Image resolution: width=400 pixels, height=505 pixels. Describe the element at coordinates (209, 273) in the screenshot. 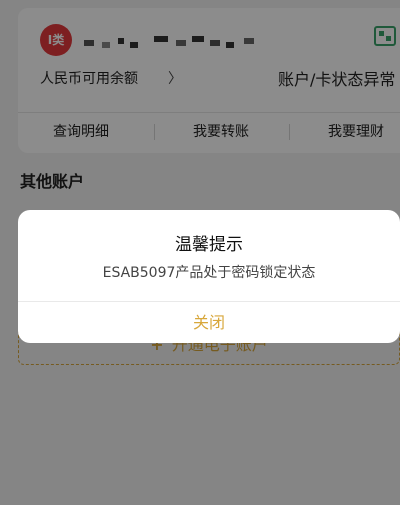

I see `dialog-message: ESAB5097产品处于密码锁定状态` at that location.